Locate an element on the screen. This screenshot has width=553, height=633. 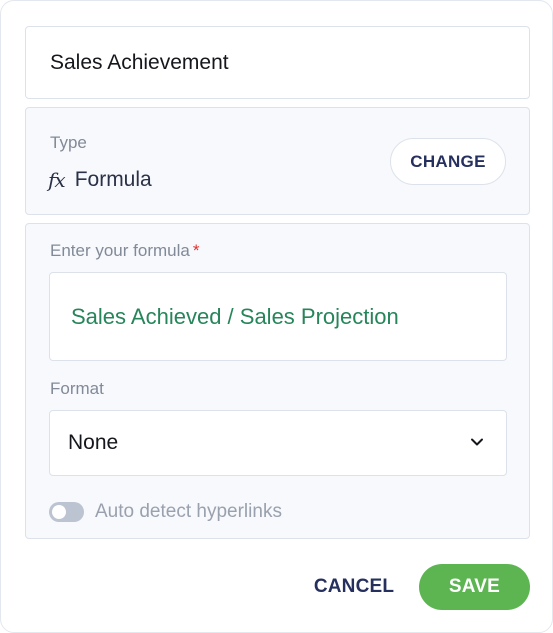
field-name-value: Sales Achievement is located at coordinates (139, 62).